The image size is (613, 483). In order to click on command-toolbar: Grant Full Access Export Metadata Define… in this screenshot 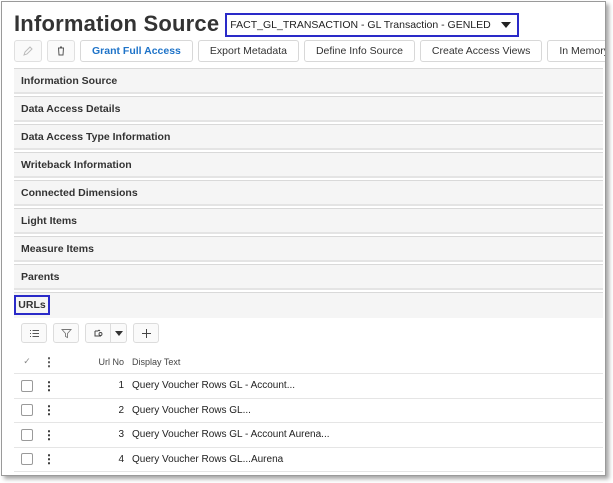, I will do `click(309, 51)`.